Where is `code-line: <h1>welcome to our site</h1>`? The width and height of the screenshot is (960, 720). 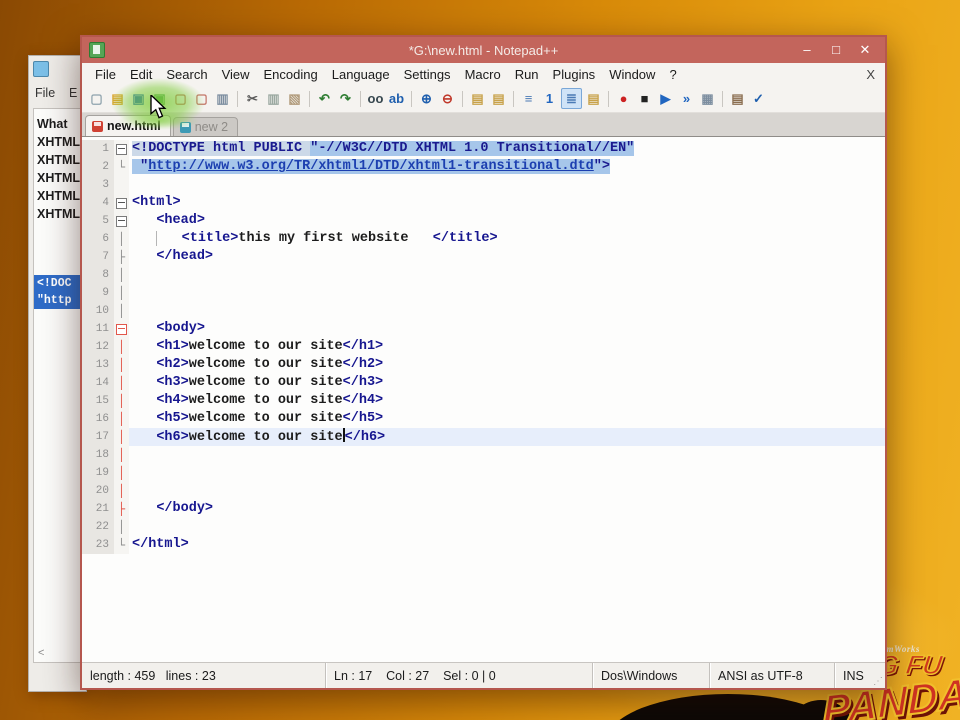
code-line: <h1>welcome to our site</h1> is located at coordinates (507, 347).